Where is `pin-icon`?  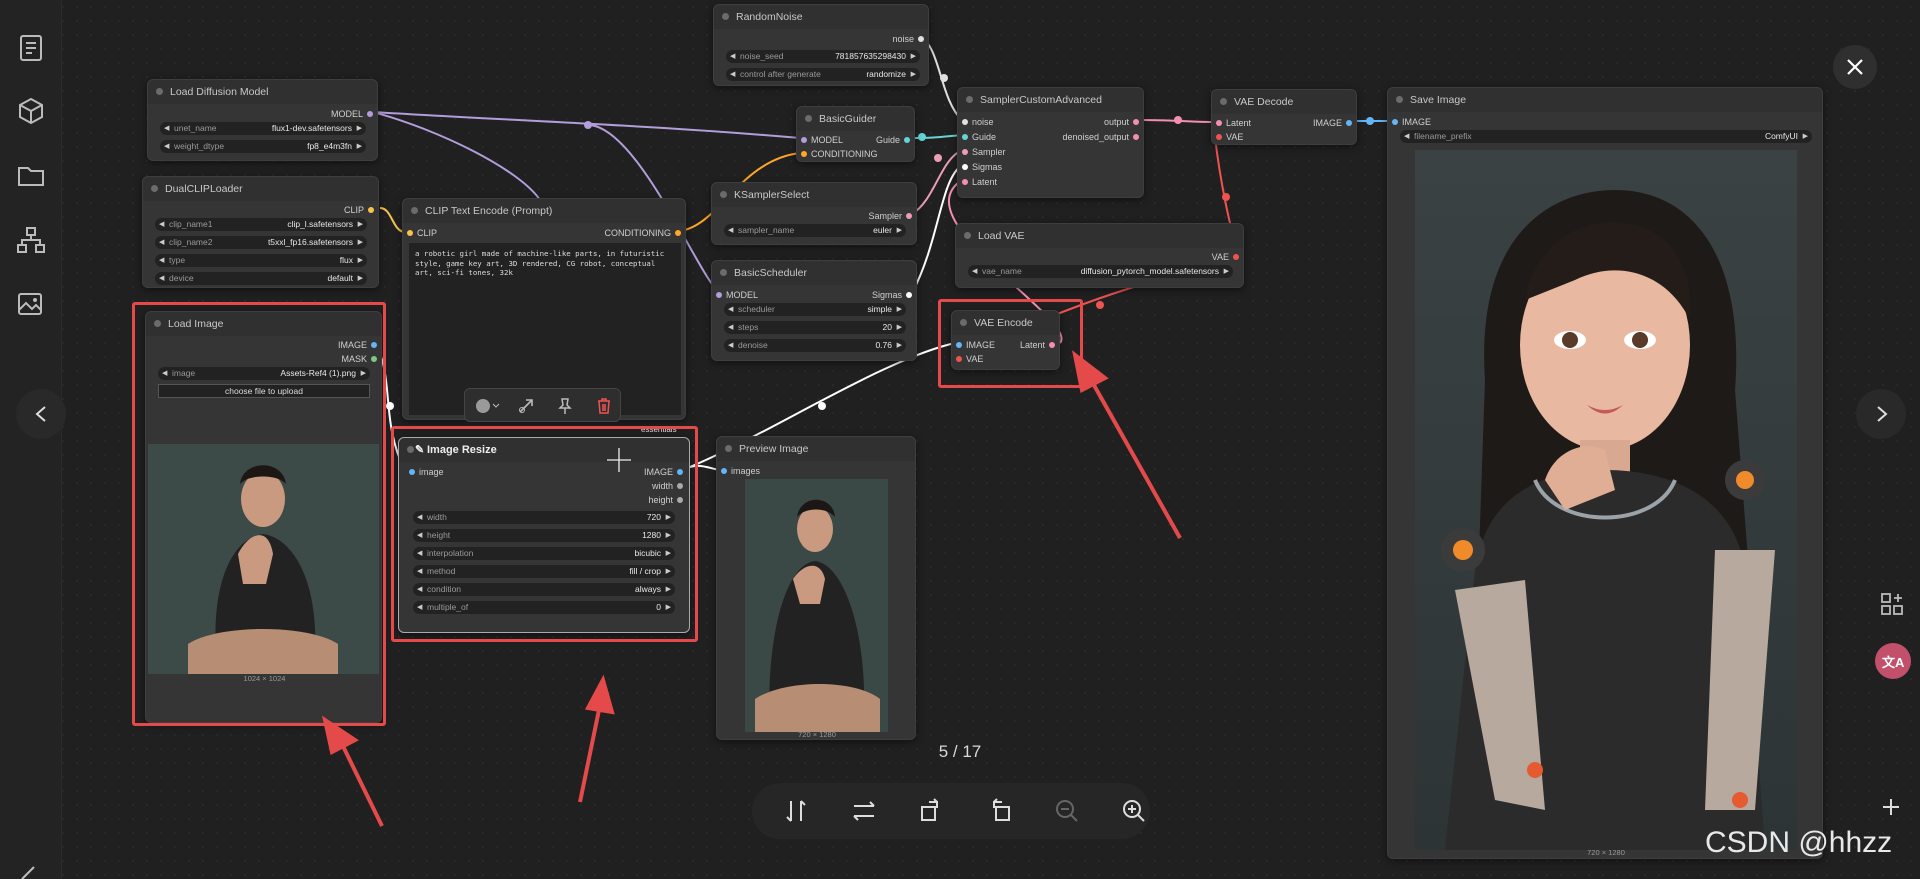
pin-icon is located at coordinates (565, 406).